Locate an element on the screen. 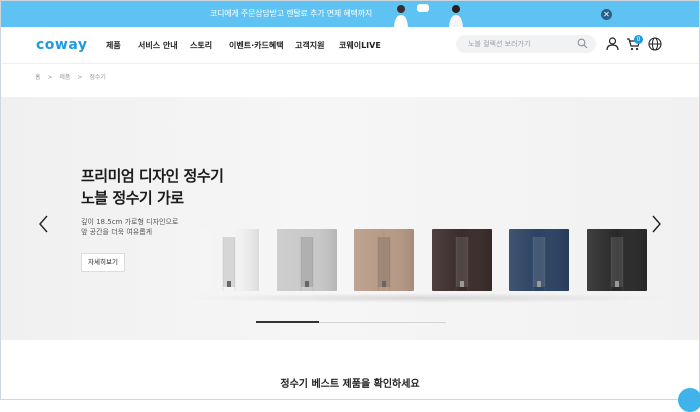 This screenshot has height=412, width=700. detail-button: 자세히보기 is located at coordinates (103, 262).